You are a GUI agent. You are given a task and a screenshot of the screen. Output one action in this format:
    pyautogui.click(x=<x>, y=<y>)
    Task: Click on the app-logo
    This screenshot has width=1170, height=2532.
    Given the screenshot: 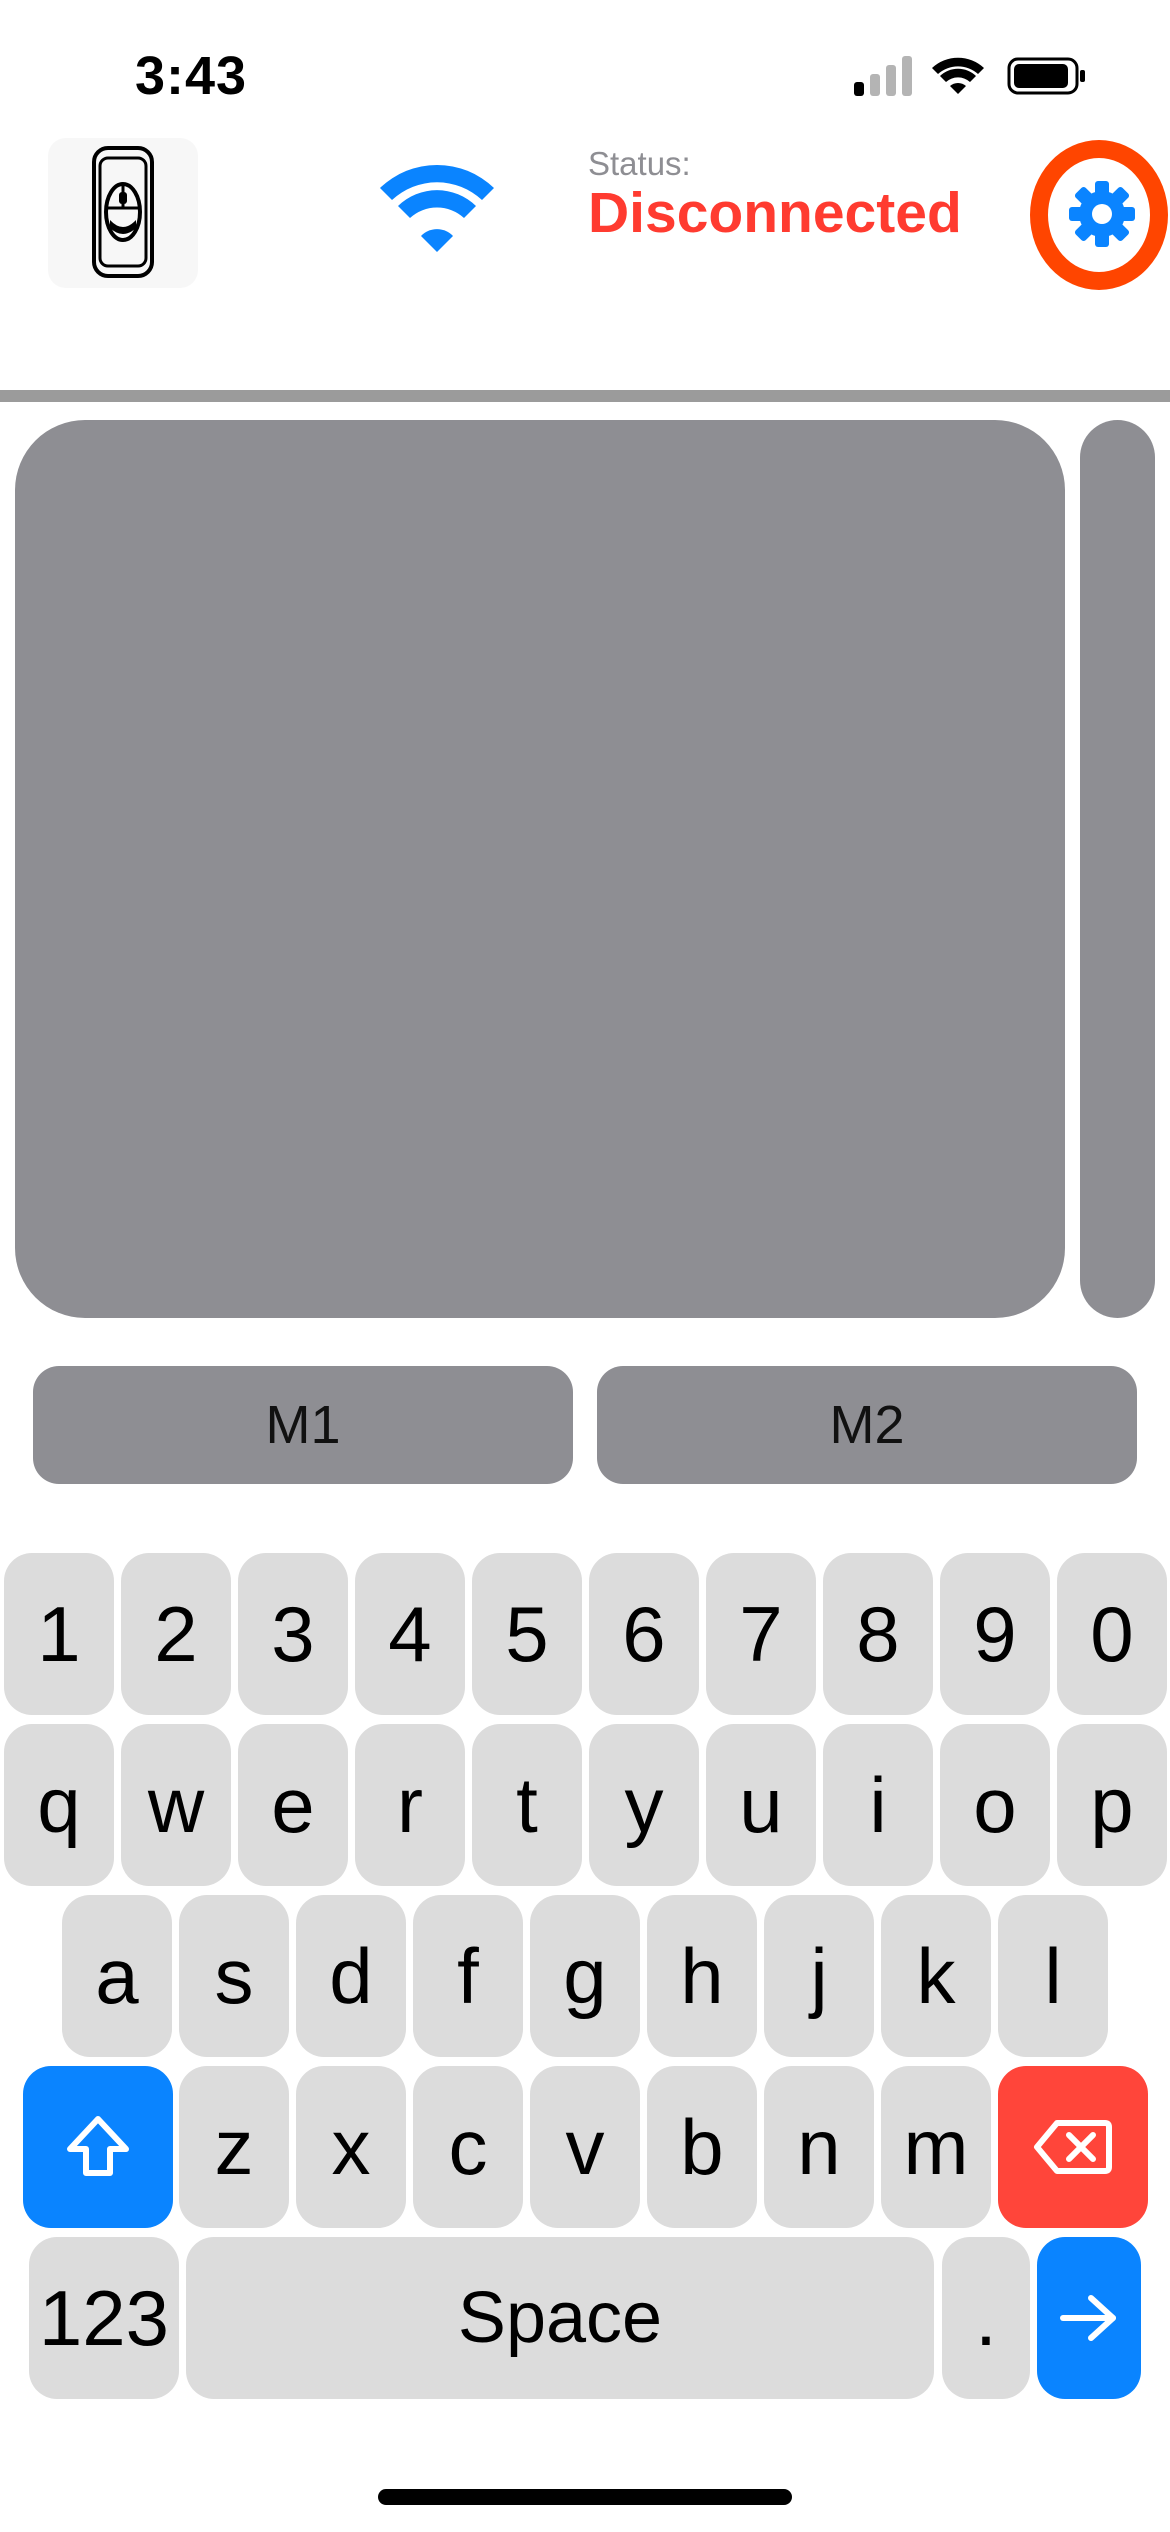 What is the action you would take?
    pyautogui.click(x=123, y=213)
    